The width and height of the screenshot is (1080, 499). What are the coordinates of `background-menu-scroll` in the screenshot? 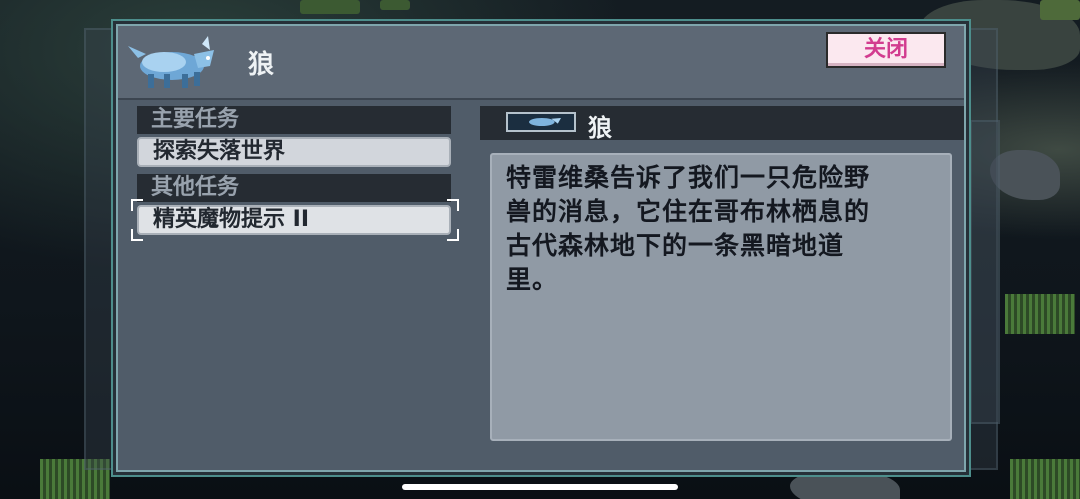 It's located at (985, 272).